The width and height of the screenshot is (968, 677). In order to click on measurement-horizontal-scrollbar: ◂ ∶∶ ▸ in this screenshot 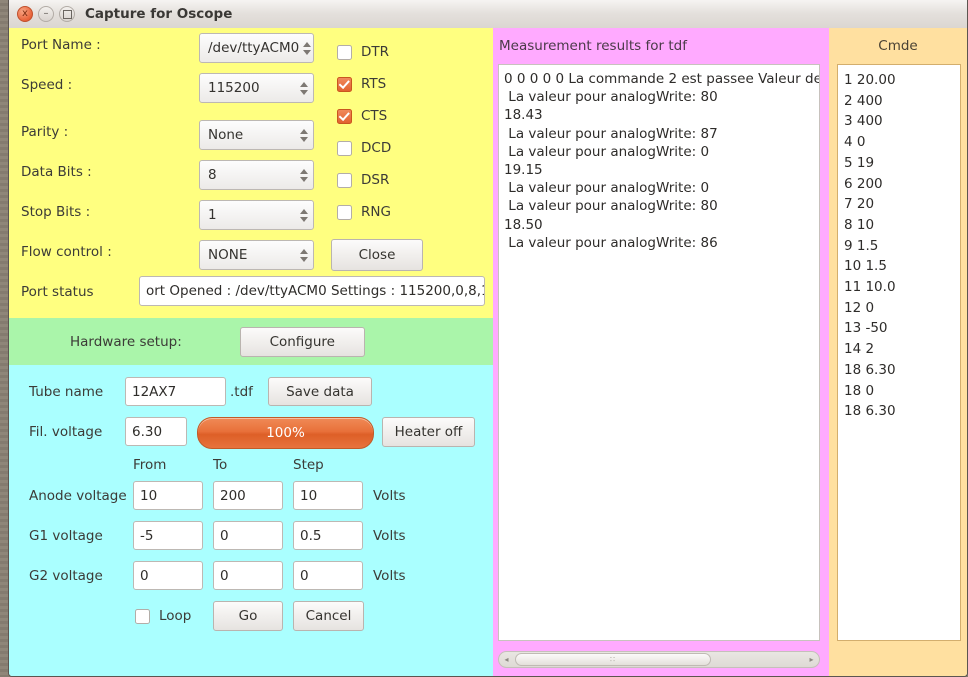, I will do `click(659, 659)`.